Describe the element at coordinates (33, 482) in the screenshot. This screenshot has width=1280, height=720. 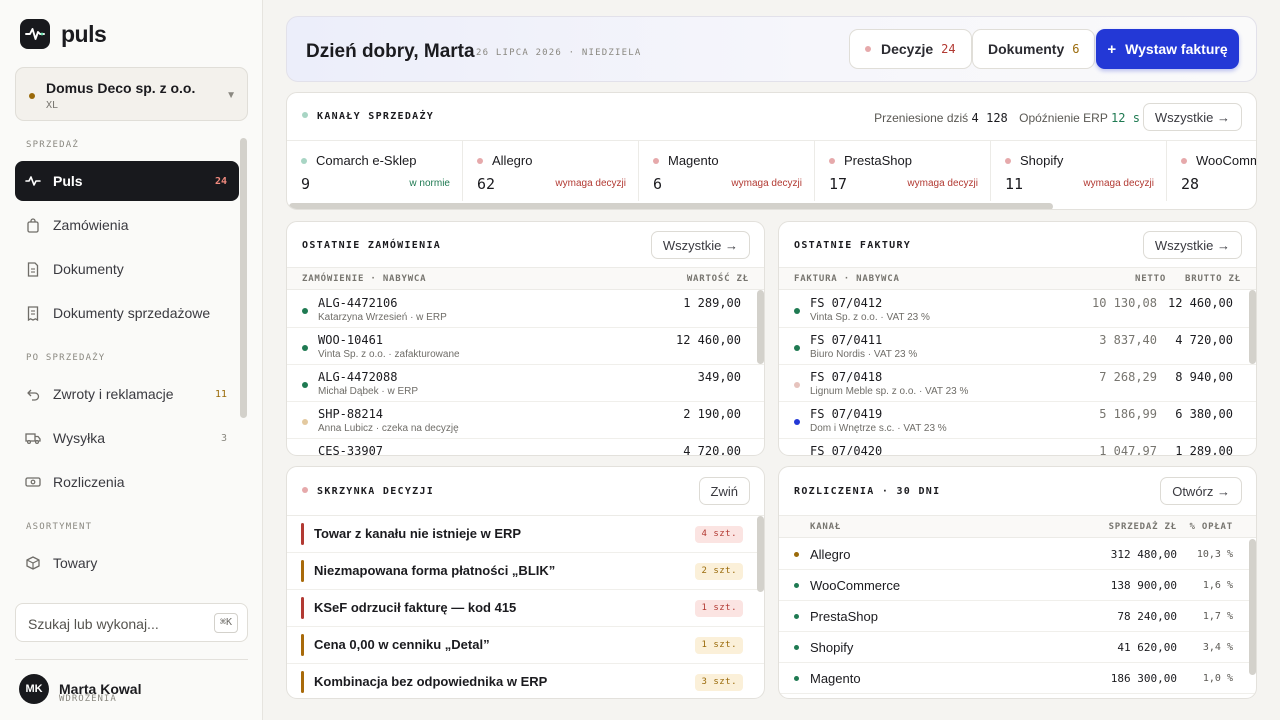
I see `banknote-icon` at that location.